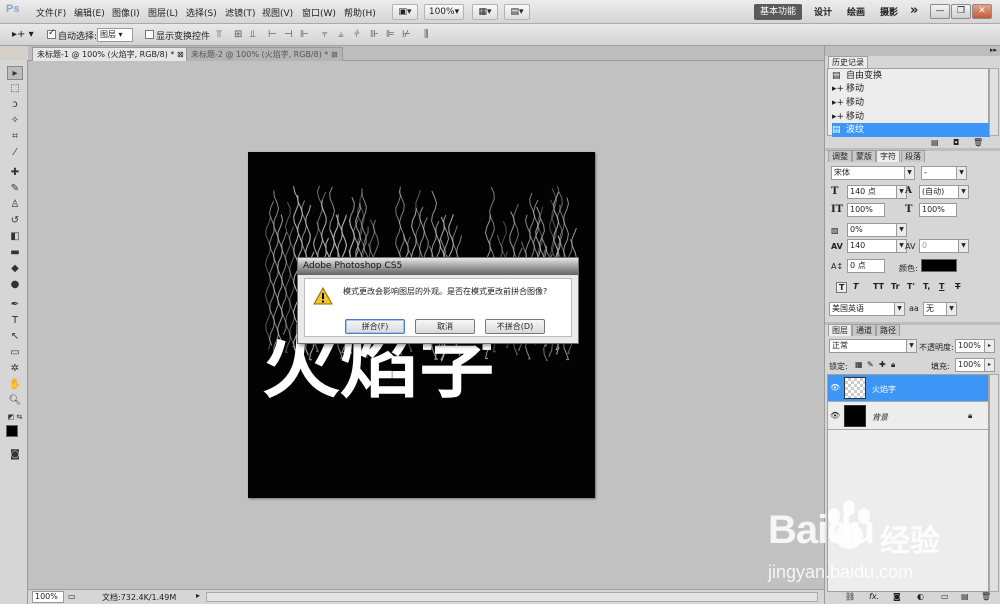 This screenshot has width=1000, height=604. Describe the element at coordinates (288, 34) in the screenshot. I see `align-hcenter-icon: ⊣` at that location.